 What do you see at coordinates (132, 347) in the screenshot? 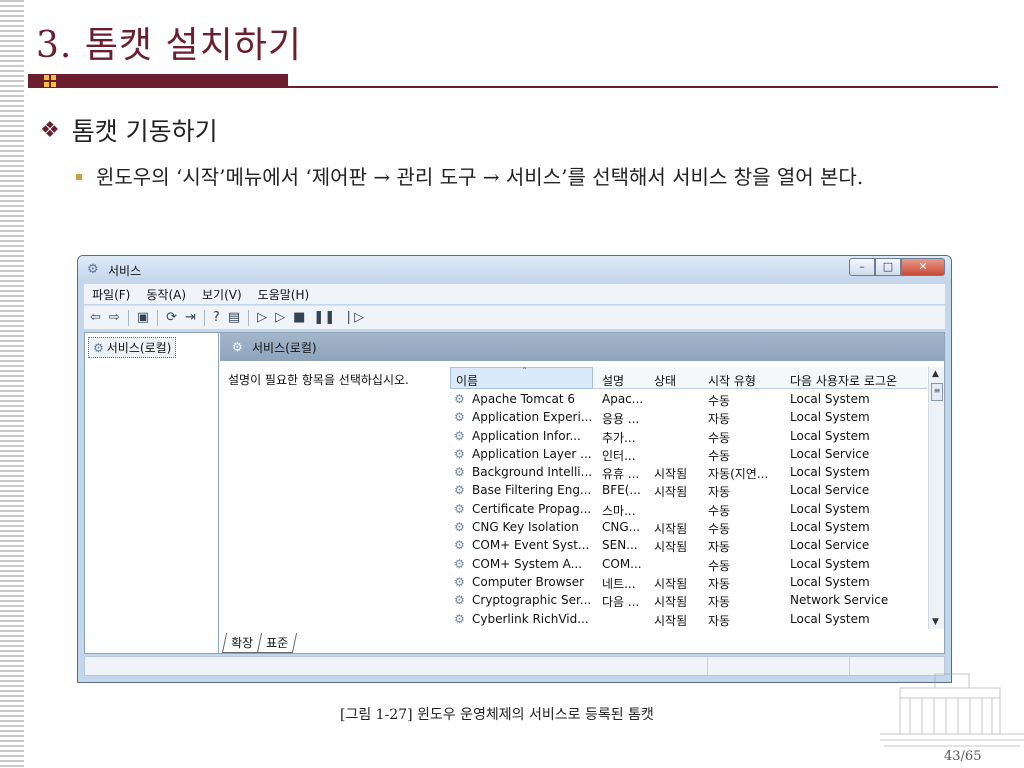
I see `tree-item-services-local: ⚙ 서비스(로컬)` at bounding box center [132, 347].